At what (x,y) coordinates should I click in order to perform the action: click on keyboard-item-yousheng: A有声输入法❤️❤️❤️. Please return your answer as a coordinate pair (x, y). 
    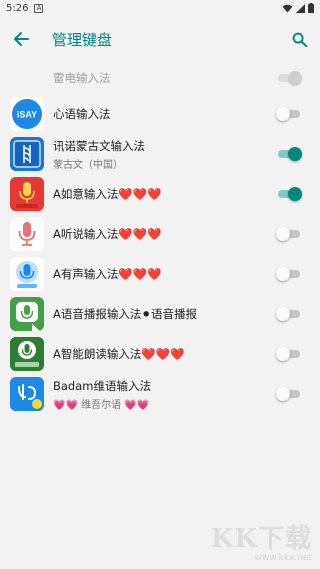
    Looking at the image, I should click on (160, 274).